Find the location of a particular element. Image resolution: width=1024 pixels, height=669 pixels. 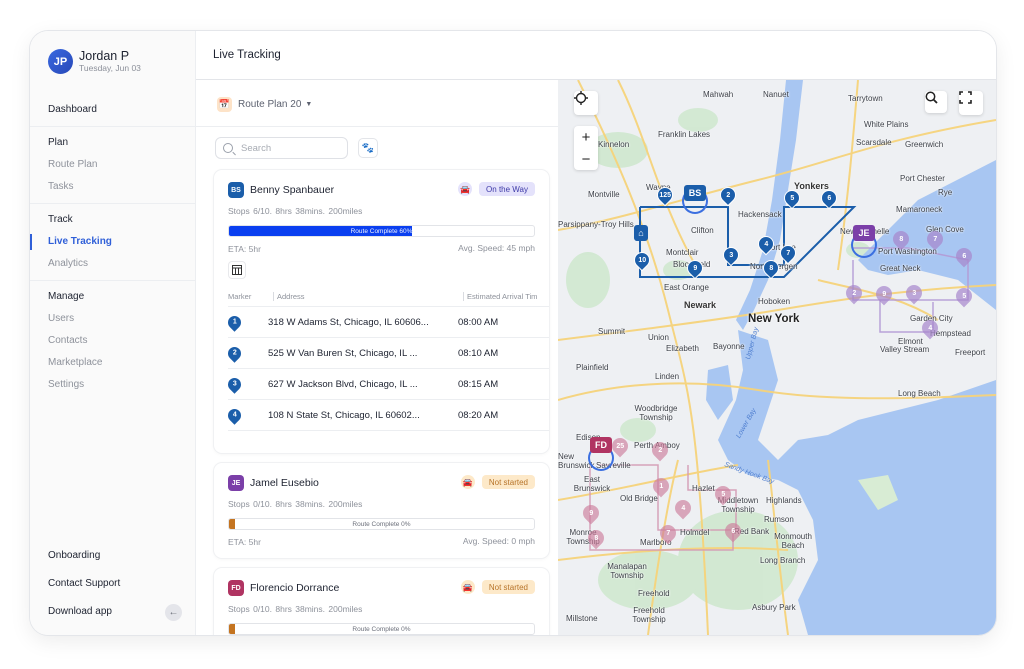

sidebar-item-route-plan: Route Plan is located at coordinates (113, 165).